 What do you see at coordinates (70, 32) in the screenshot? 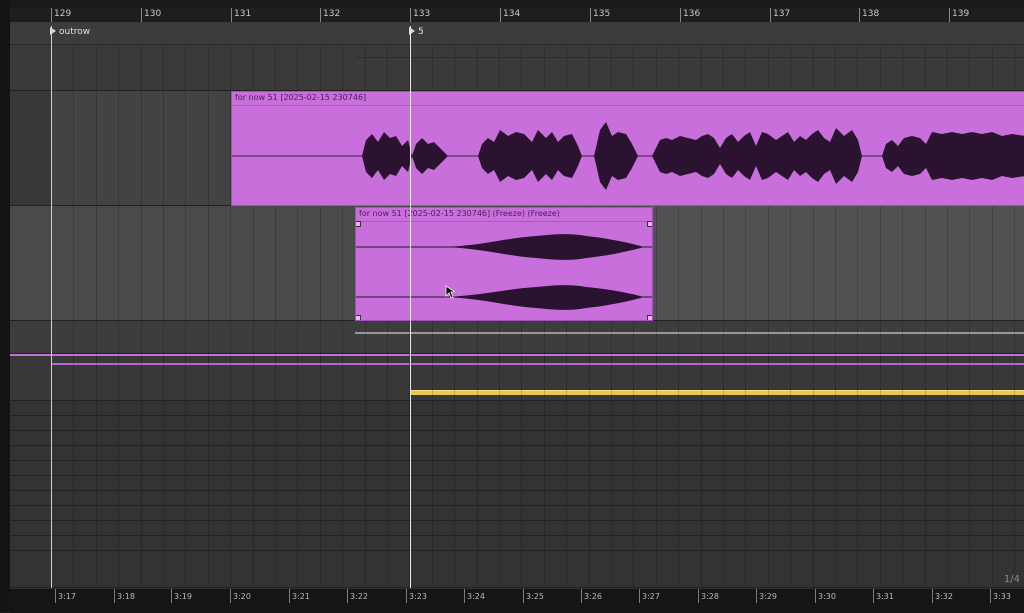
I see `locator-outrow: outrow` at bounding box center [70, 32].